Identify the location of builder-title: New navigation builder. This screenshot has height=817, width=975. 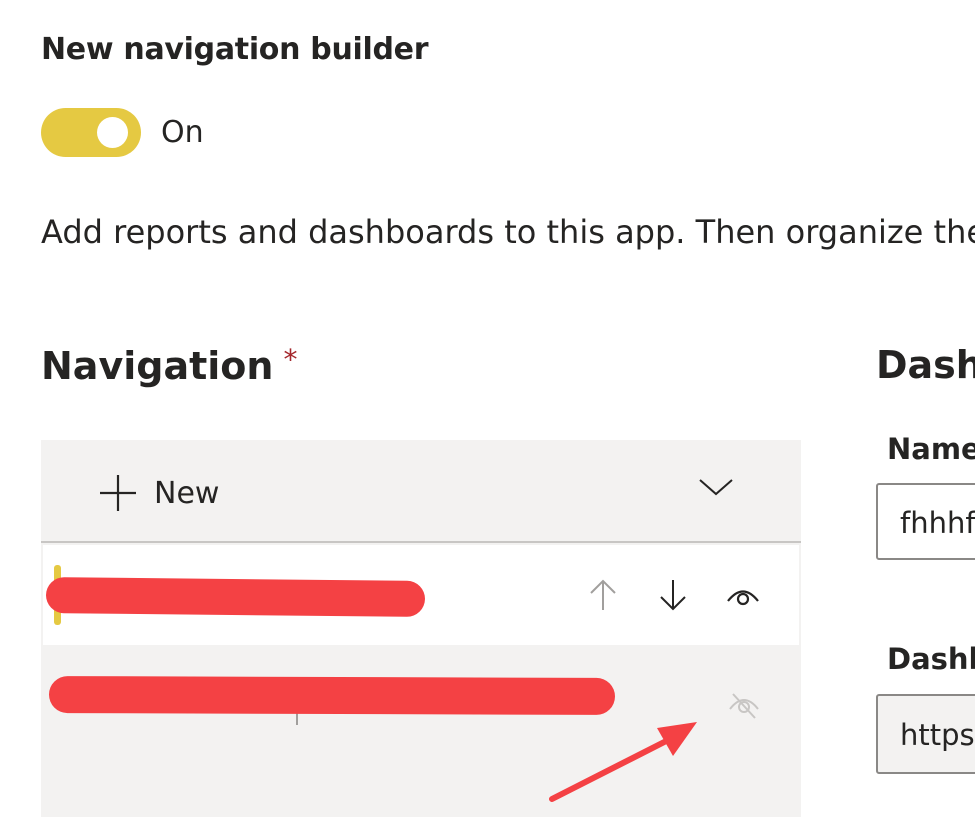
(235, 49).